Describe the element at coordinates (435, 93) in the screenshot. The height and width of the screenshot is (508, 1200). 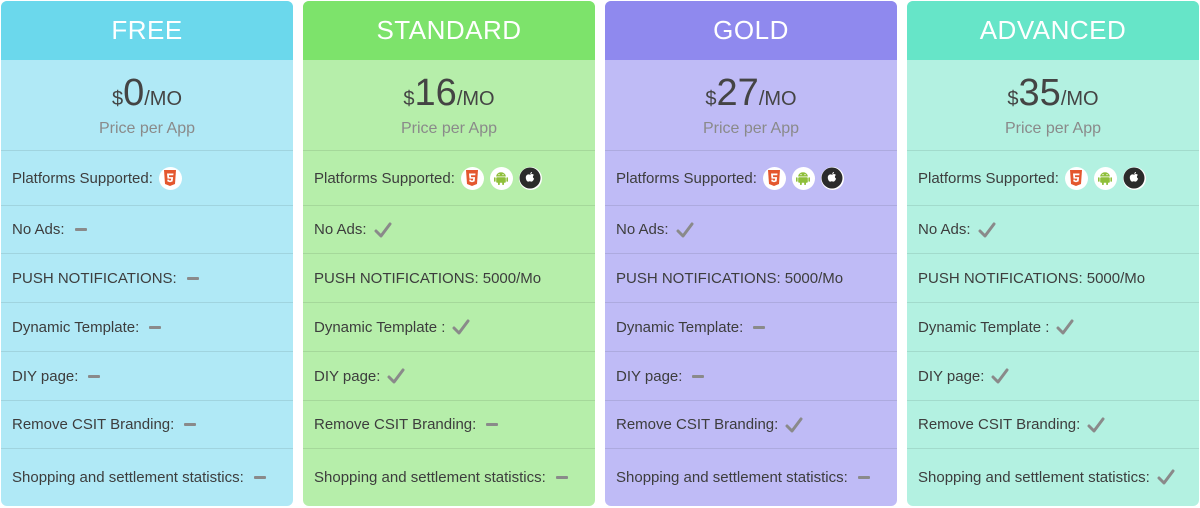
I see `price-amount: 16` at that location.